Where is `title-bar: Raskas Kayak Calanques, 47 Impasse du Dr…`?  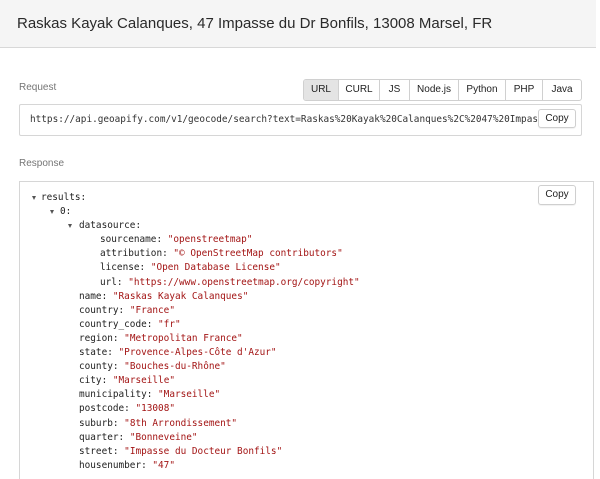 title-bar: Raskas Kayak Calanques, 47 Impasse du Dr… is located at coordinates (298, 24).